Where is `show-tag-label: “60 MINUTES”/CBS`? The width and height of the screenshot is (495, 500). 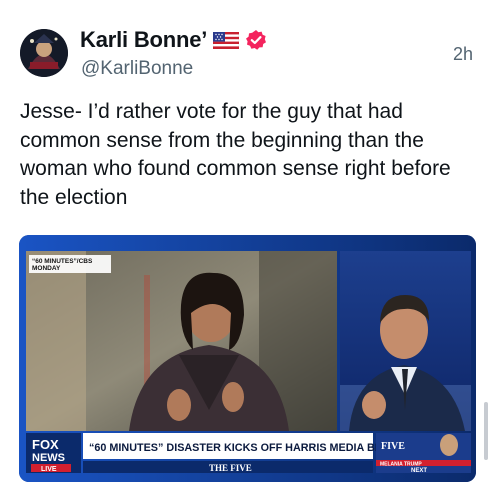
show-tag-label: “60 MINUTES”/CBS is located at coordinates (62, 261).